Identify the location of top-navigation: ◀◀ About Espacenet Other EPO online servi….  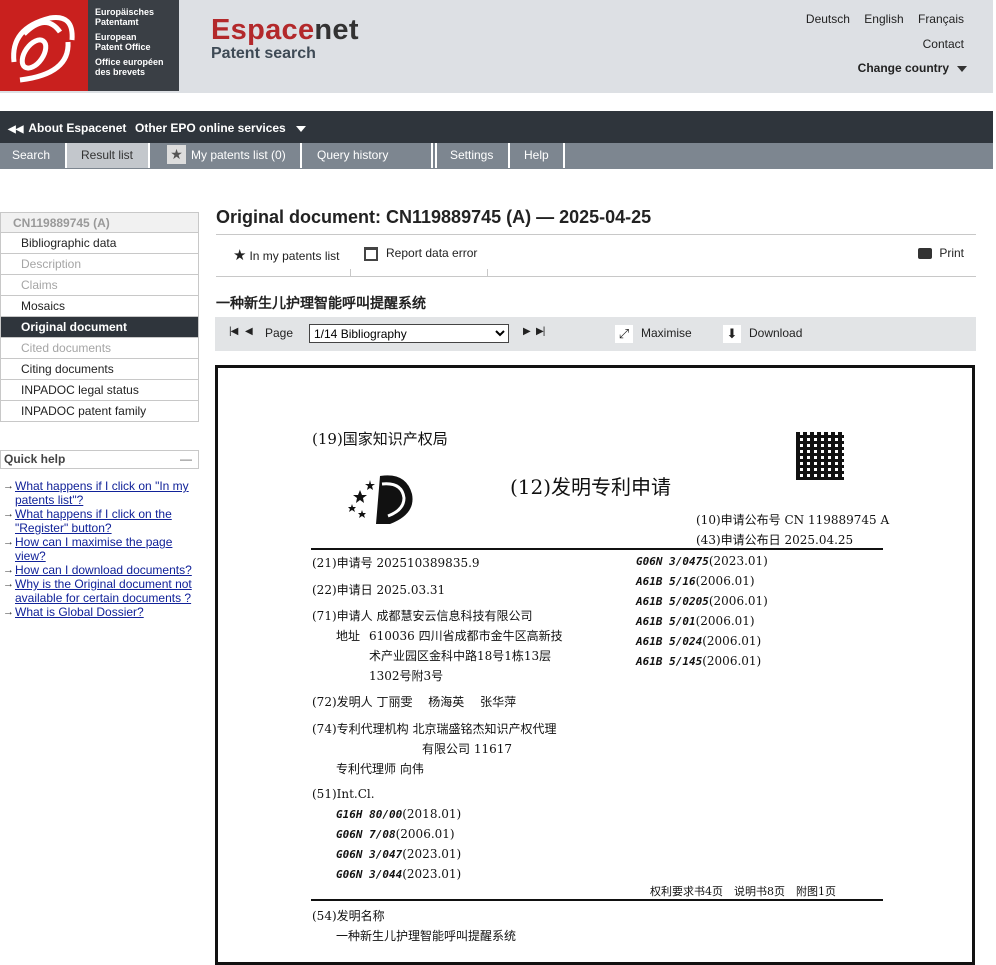
(496, 127).